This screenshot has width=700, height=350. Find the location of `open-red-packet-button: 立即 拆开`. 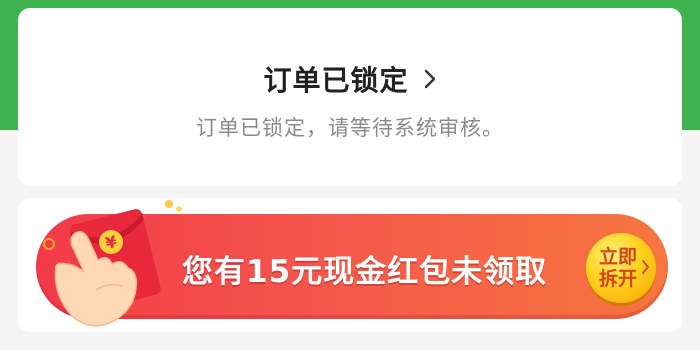

open-red-packet-button: 立即 拆开 is located at coordinates (621, 268).